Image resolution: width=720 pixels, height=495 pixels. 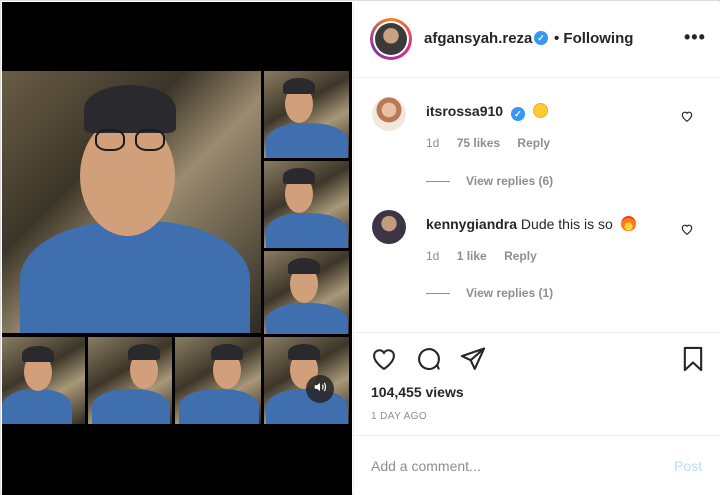 I want to click on comment-likes: 75 likes, so click(x=478, y=143).